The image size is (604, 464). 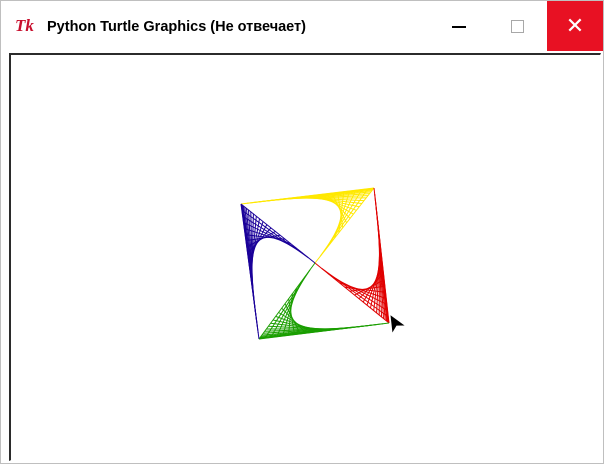 I want to click on close-icon: ✕, so click(x=575, y=25).